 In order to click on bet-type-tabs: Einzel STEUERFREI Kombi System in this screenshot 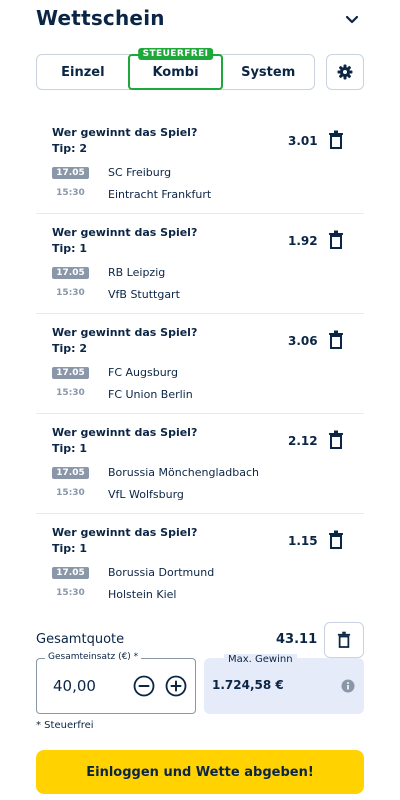, I will do `click(175, 69)`.